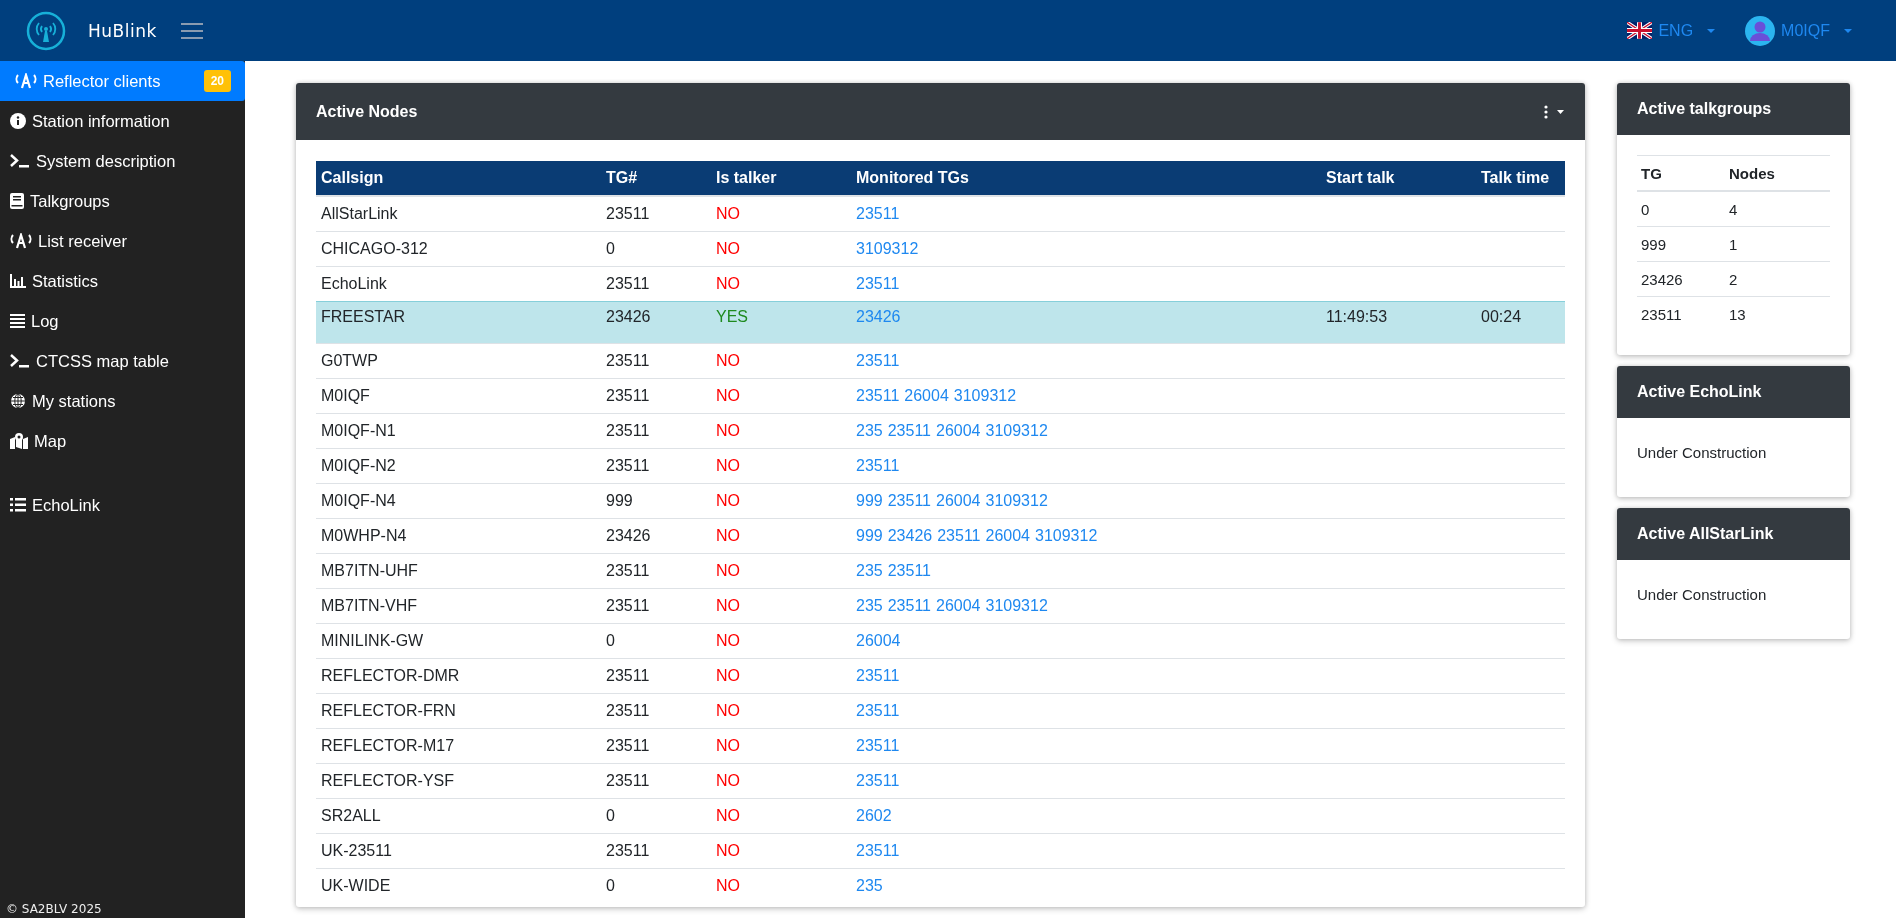 This screenshot has height=918, width=1896. I want to click on table-cell: 23426, so click(628, 316).